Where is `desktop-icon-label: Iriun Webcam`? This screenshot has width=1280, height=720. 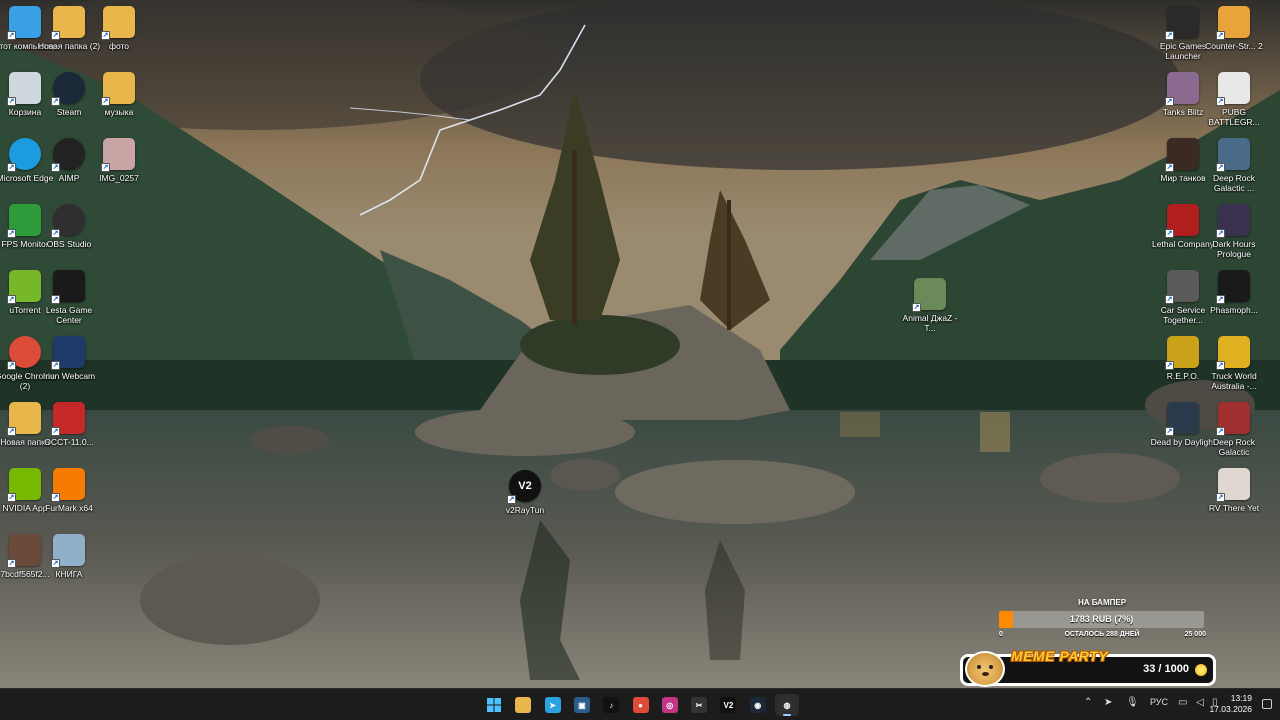
desktop-icon-label: Iriun Webcam is located at coordinates (69, 376).